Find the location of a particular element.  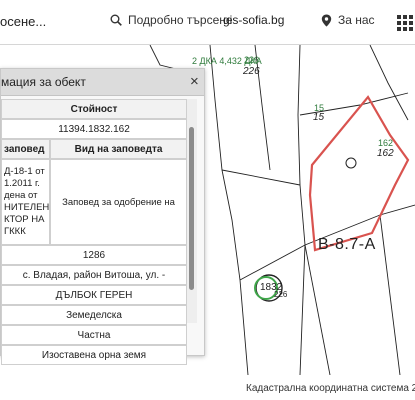

search-icon is located at coordinates (116, 20).